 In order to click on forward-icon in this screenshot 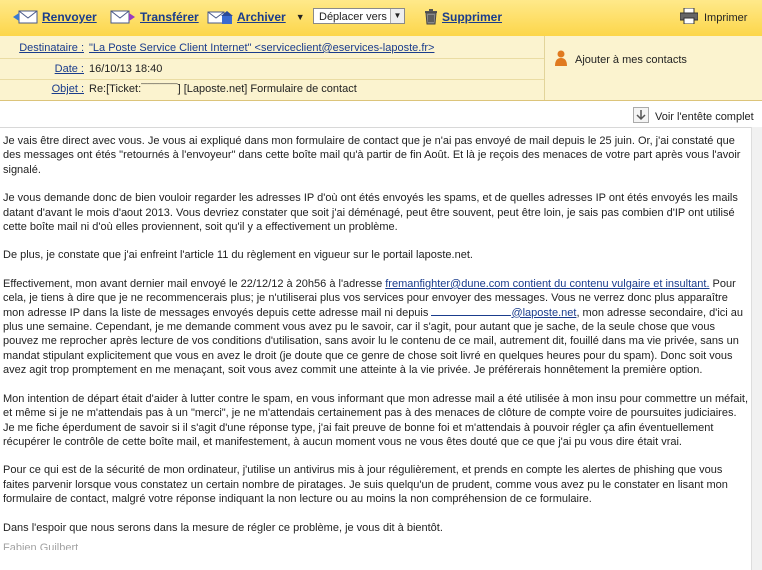, I will do `click(123, 17)`.